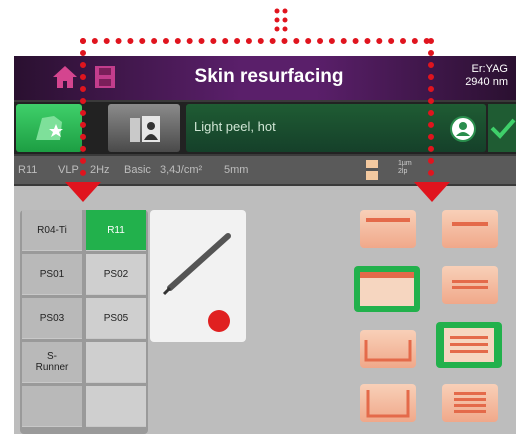 The image size is (516, 434). Describe the element at coordinates (265, 170) in the screenshot. I see `parameters-bar: R11 VLP 2Hz Basic 3,4J/cm² 5mm 1µm 2lp` at that location.